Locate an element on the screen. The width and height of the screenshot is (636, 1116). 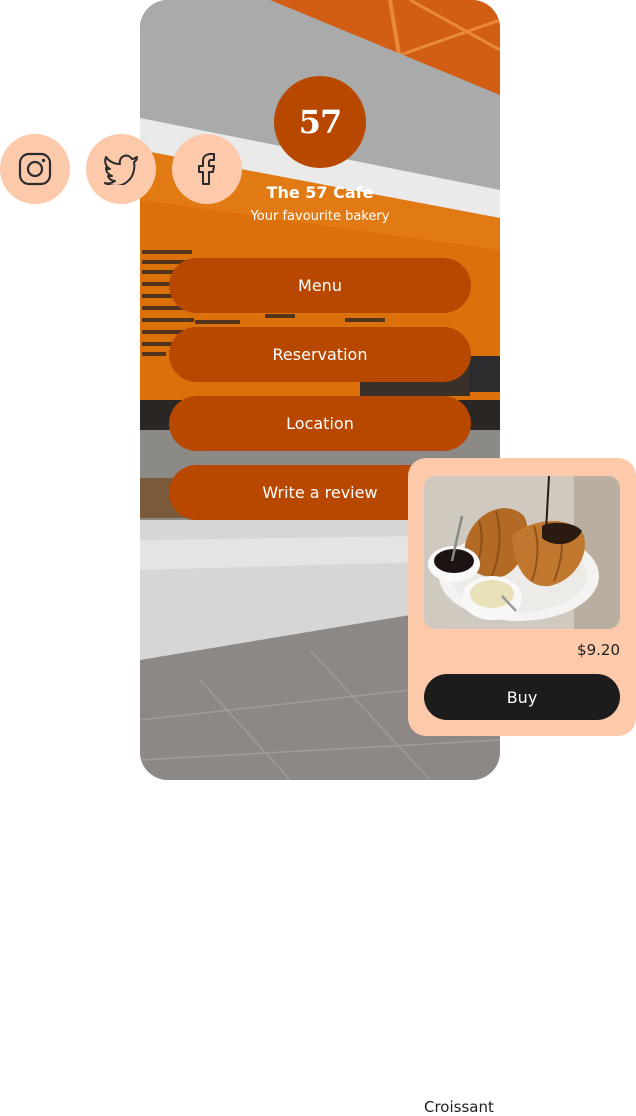
instagram-button is located at coordinates (35, 169).